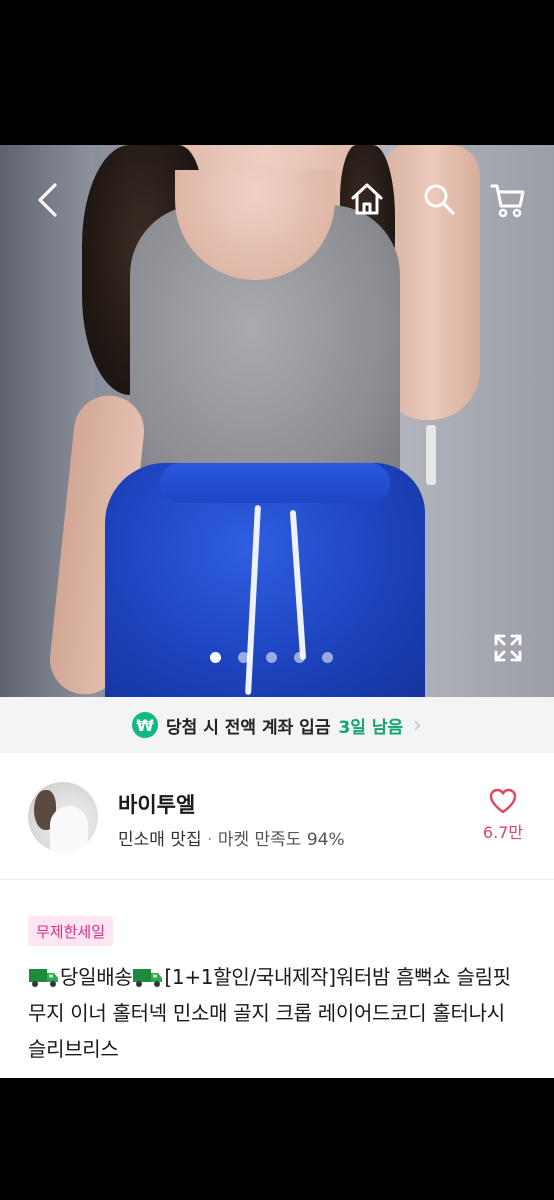 This screenshot has height=1200, width=554. Describe the element at coordinates (281, 840) in the screenshot. I see `seller-satisfaction: 마켓 만족도 94%` at that location.